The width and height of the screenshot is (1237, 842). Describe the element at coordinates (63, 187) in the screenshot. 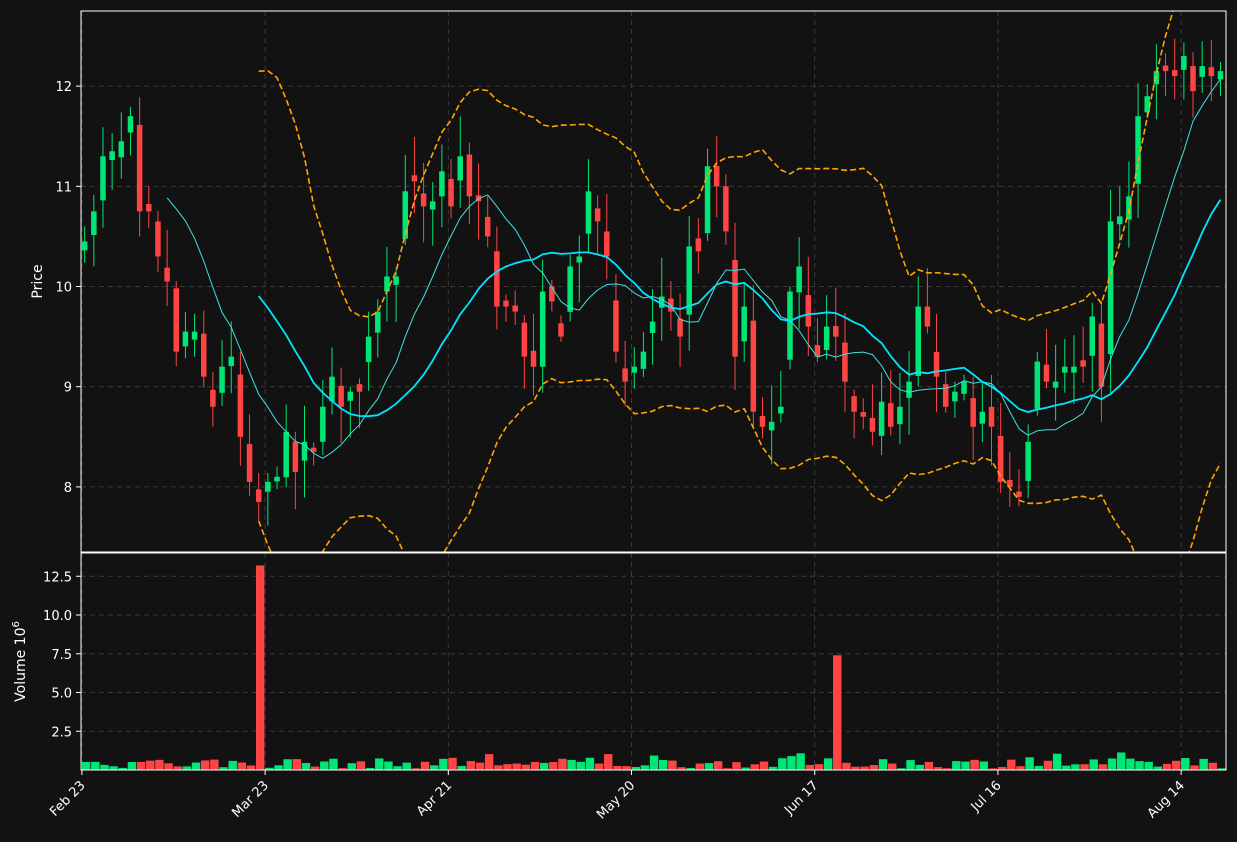

I see `price-tick-label: 11` at that location.